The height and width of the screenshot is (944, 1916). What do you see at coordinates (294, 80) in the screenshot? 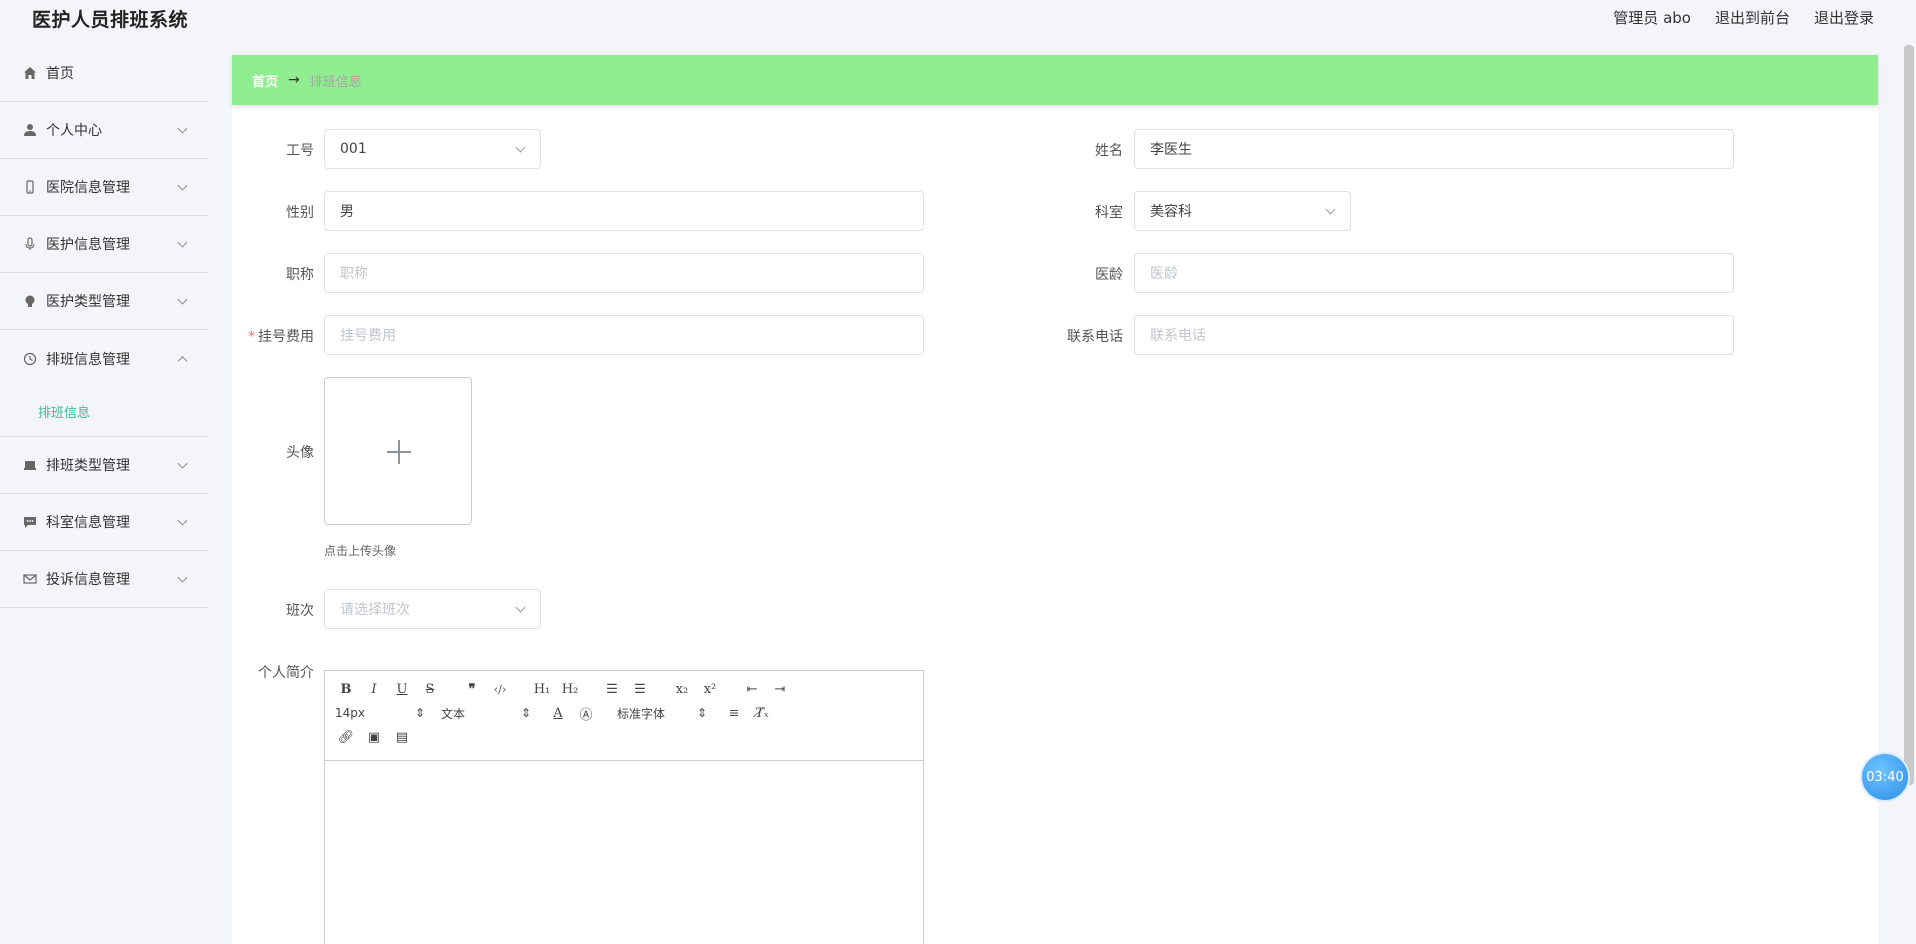
I see `breadcrumb-arrow-icon: →` at bounding box center [294, 80].